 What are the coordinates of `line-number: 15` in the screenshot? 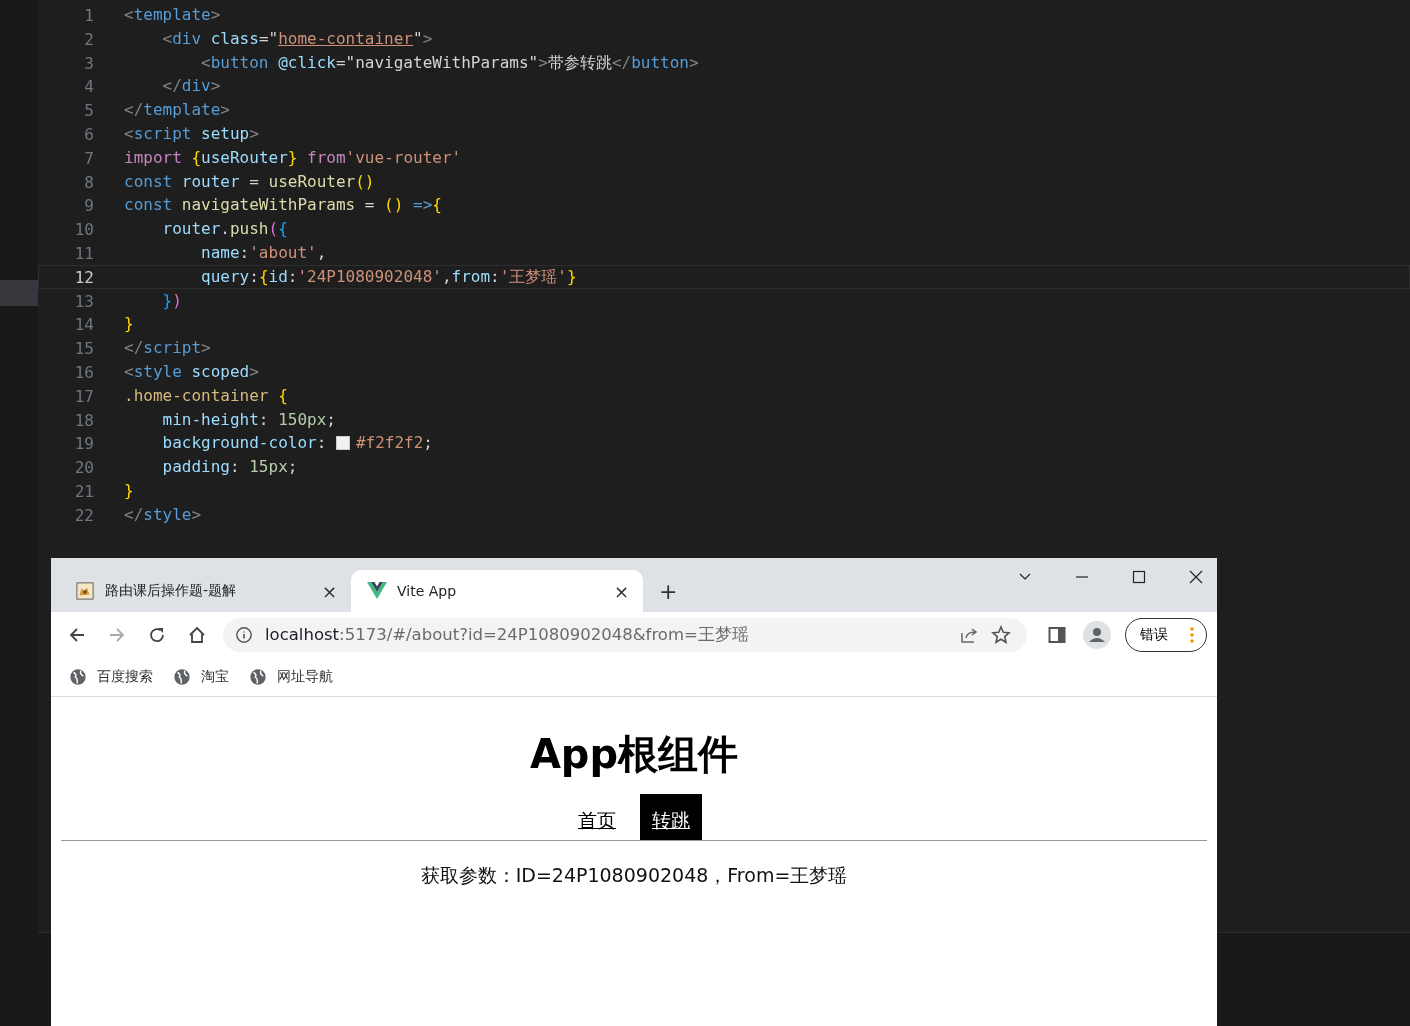 It's located at (83, 348).